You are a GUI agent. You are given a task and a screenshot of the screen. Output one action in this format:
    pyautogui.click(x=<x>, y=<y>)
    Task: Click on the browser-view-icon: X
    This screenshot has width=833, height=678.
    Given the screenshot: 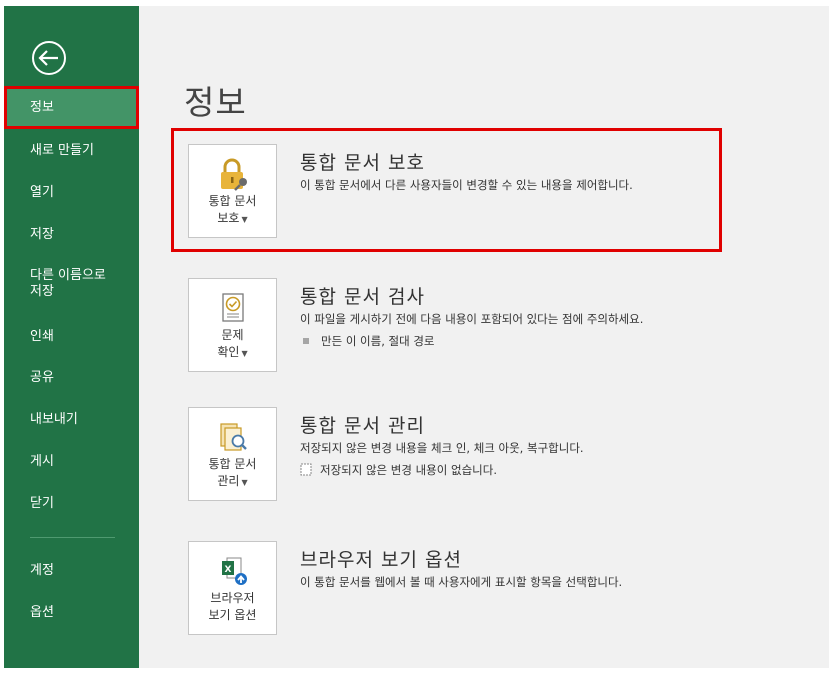 What is the action you would take?
    pyautogui.click(x=234, y=571)
    